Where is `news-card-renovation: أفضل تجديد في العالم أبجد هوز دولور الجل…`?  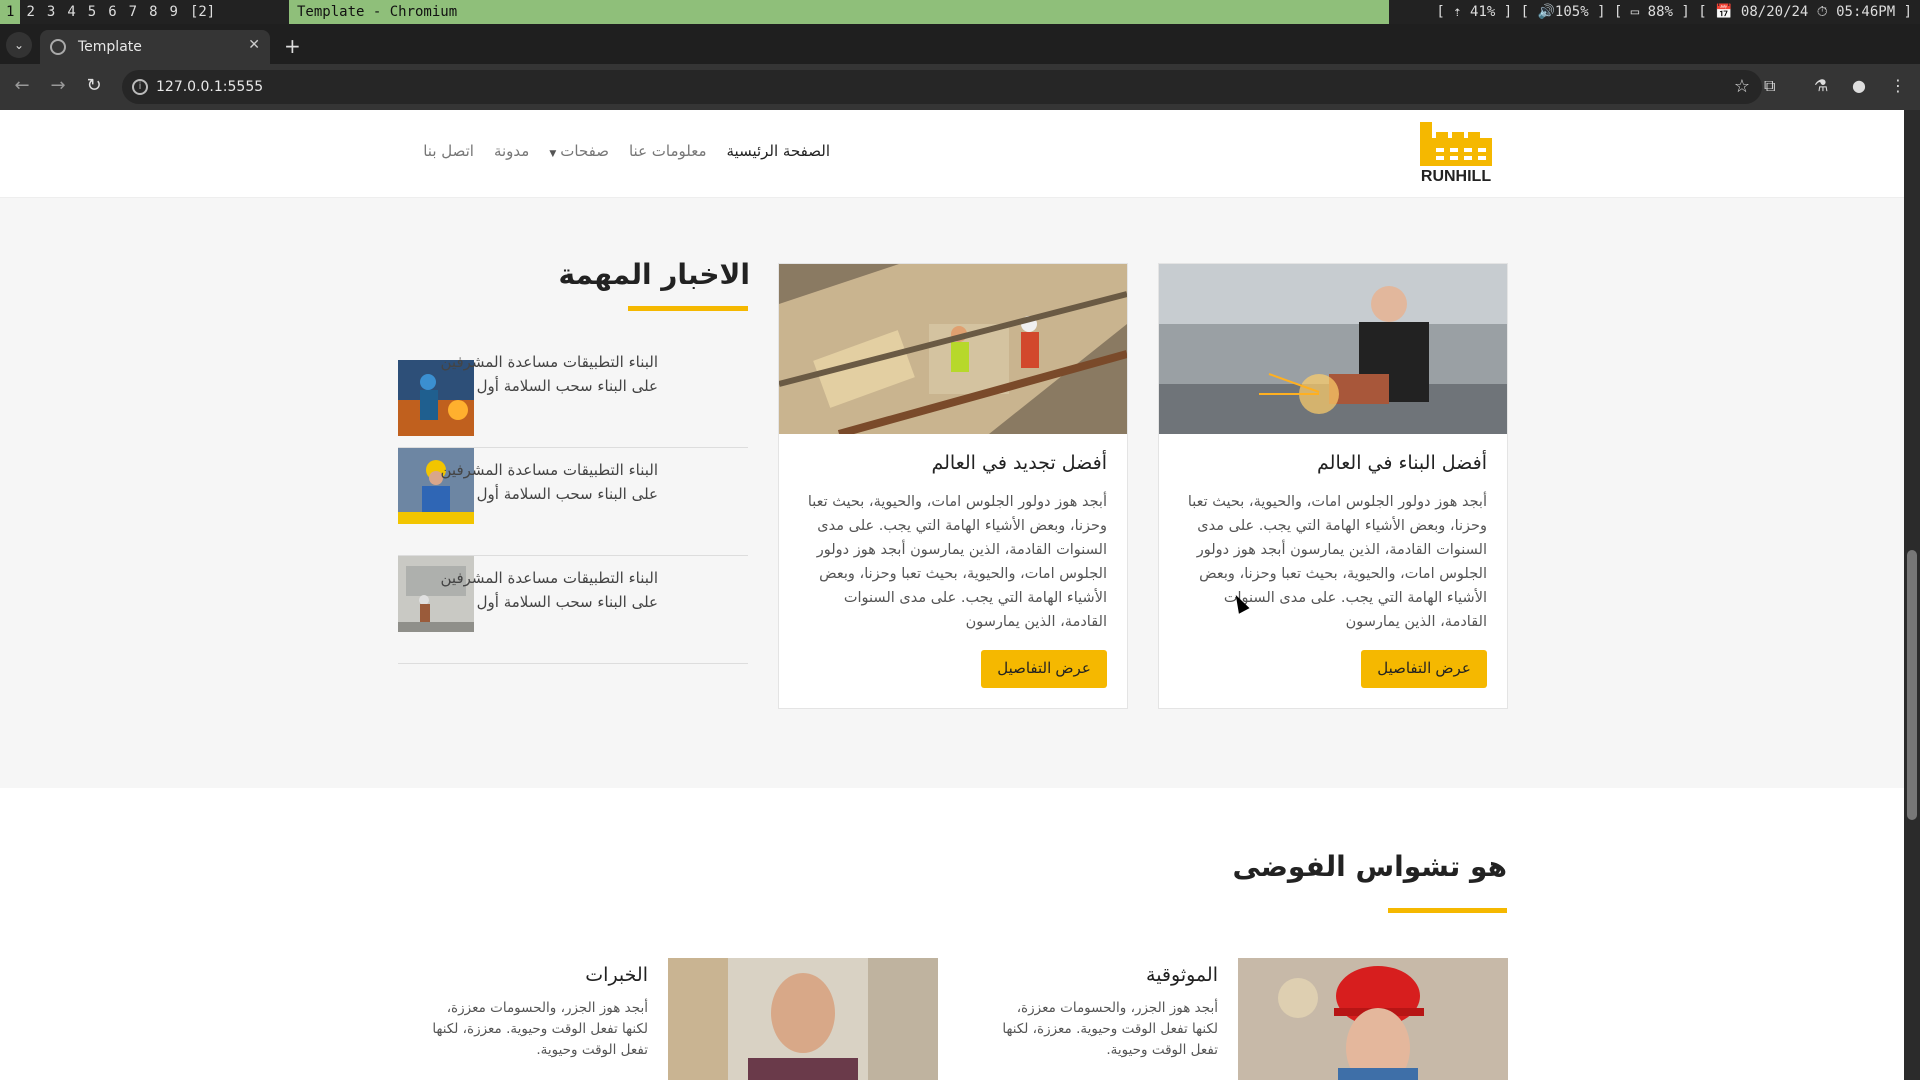
news-card-renovation: أفضل تجديد في العالم أبجد هوز دولور الجل… is located at coordinates (953, 486).